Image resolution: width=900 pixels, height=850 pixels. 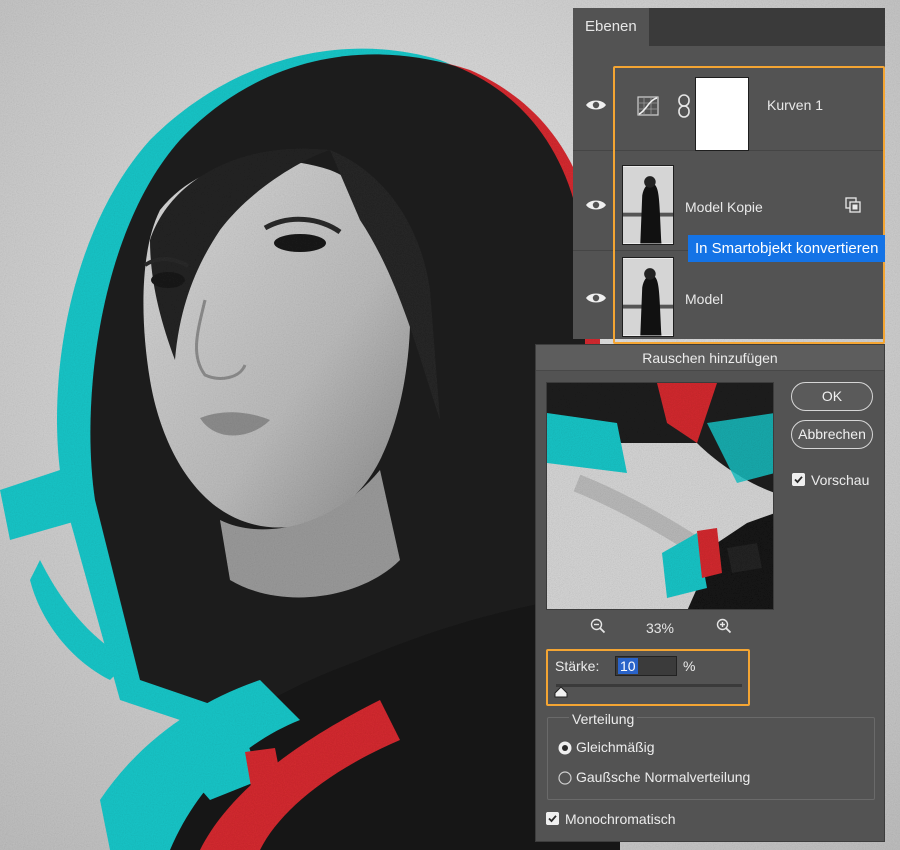 I want to click on preview-image, so click(x=660, y=496).